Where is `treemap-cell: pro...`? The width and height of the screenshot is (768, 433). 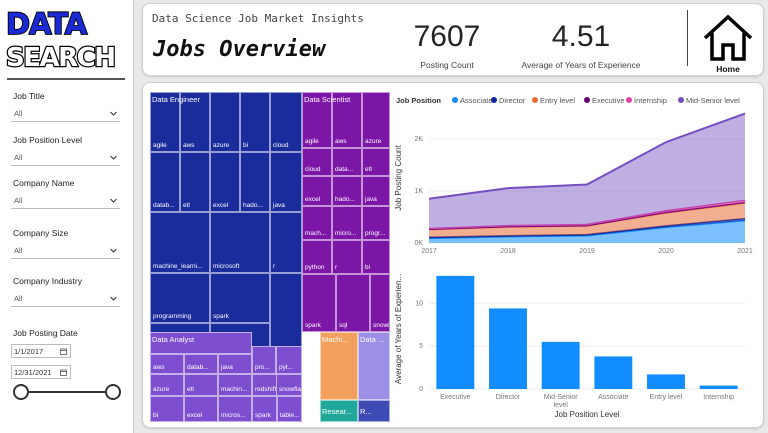 treemap-cell: pro... is located at coordinates (264, 360).